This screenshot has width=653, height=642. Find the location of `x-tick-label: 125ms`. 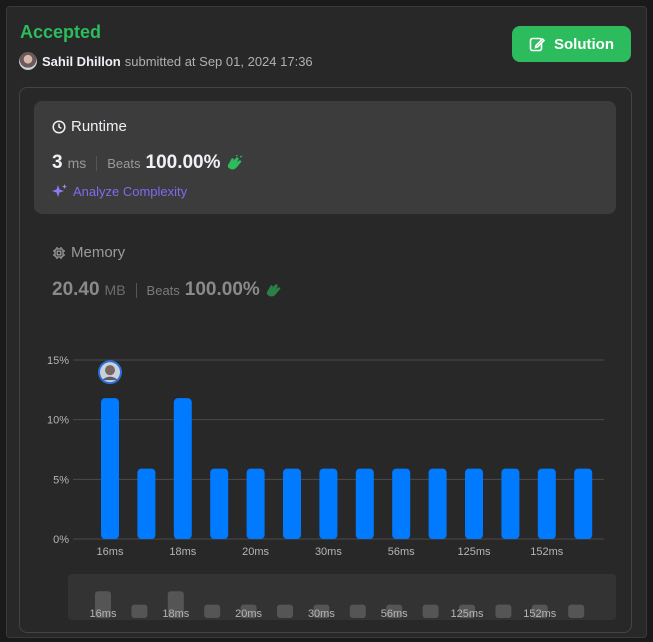

x-tick-label: 125ms is located at coordinates (474, 552).